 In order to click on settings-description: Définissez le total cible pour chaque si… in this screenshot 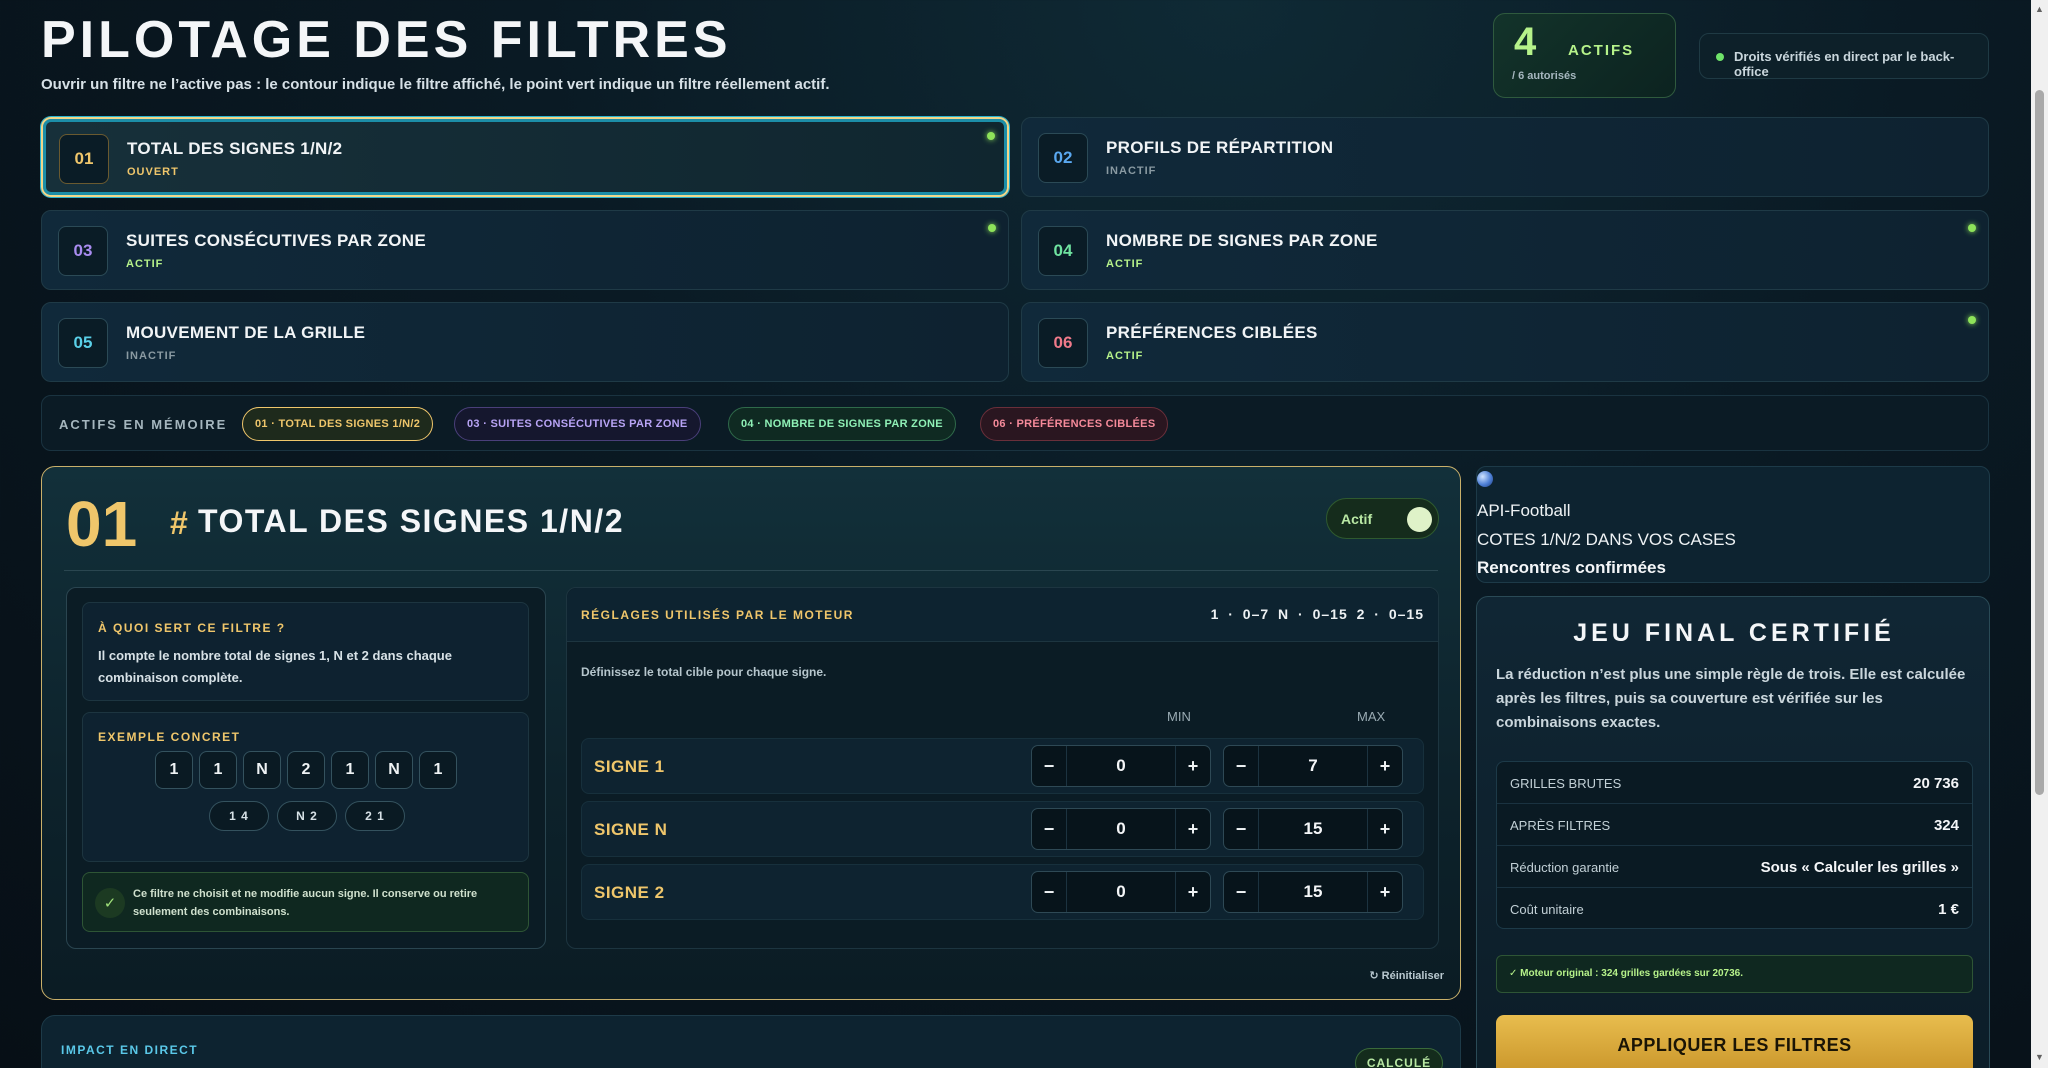, I will do `click(704, 672)`.